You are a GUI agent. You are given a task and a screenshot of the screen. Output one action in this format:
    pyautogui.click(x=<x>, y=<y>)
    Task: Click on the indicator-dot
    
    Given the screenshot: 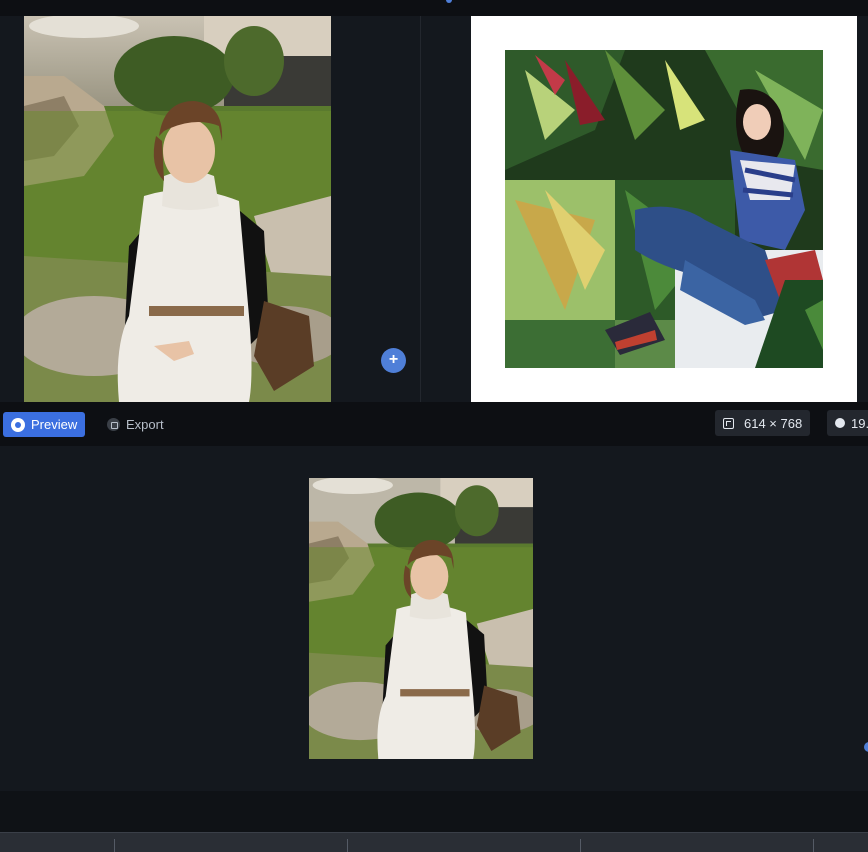 What is the action you would take?
    pyautogui.click(x=449, y=1)
    